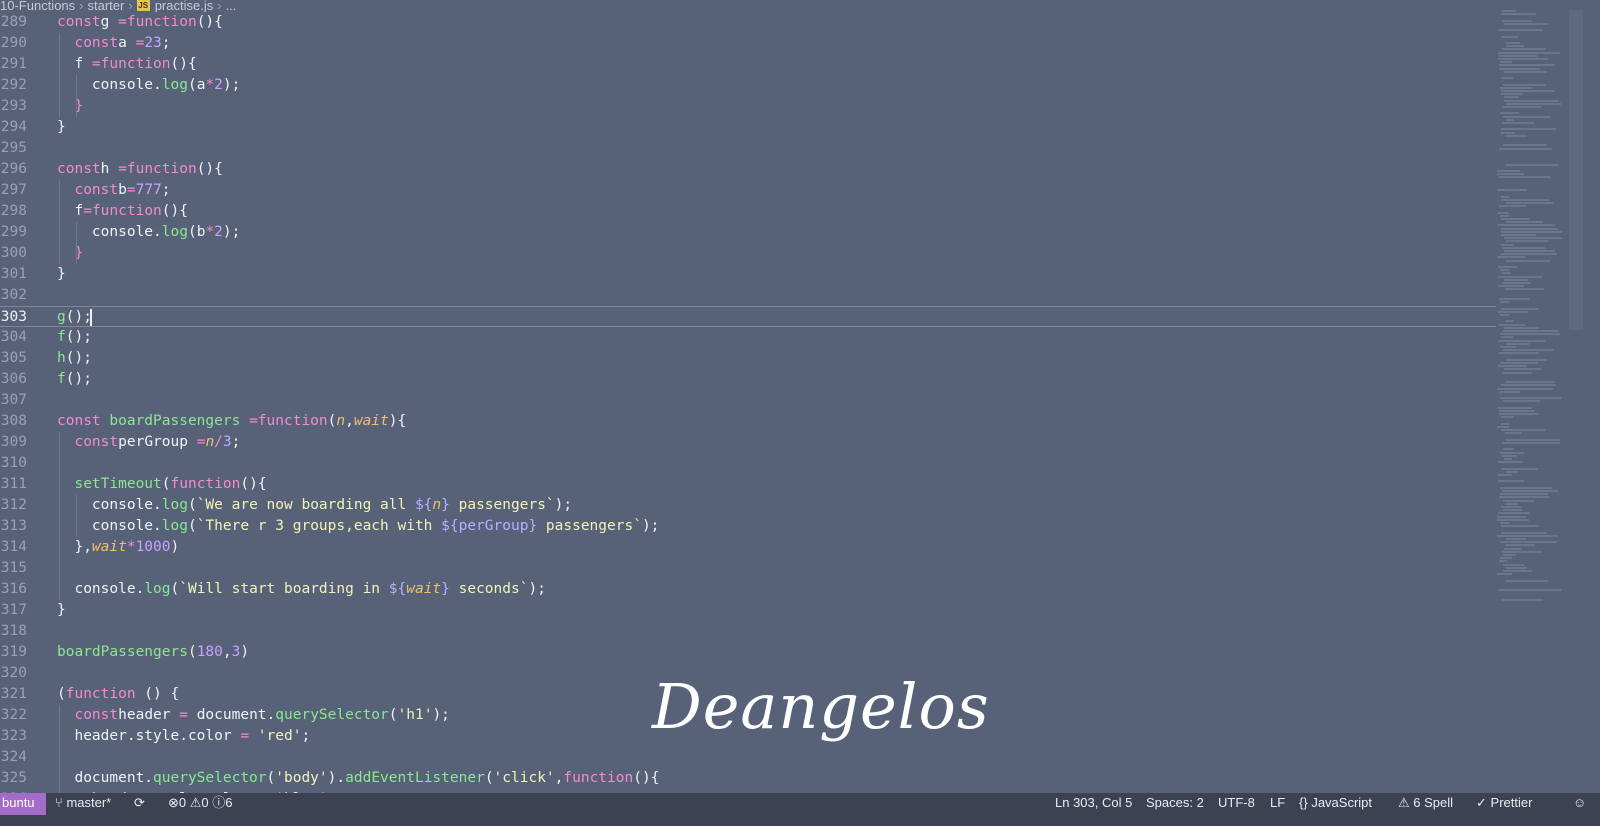 The image size is (1600, 826). Describe the element at coordinates (1277, 803) in the screenshot. I see `end-of-line: LF` at that location.